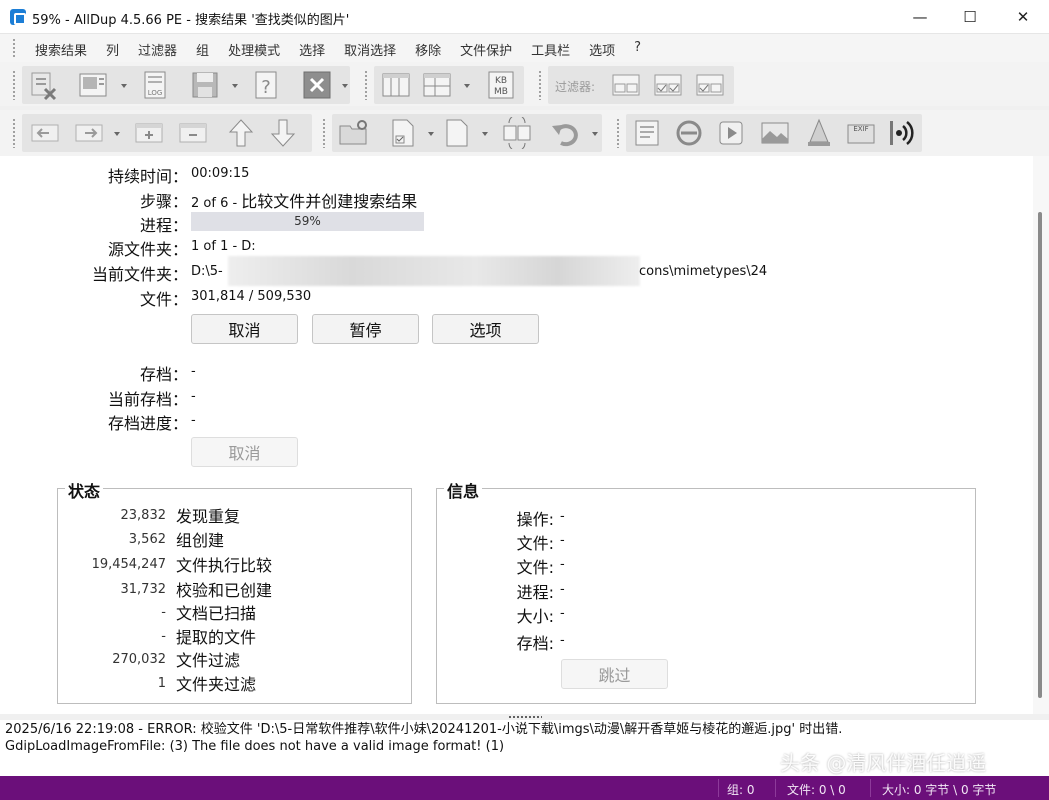 This screenshot has width=1049, height=800. What do you see at coordinates (437, 85) in the screenshot?
I see `layout-icon` at bounding box center [437, 85].